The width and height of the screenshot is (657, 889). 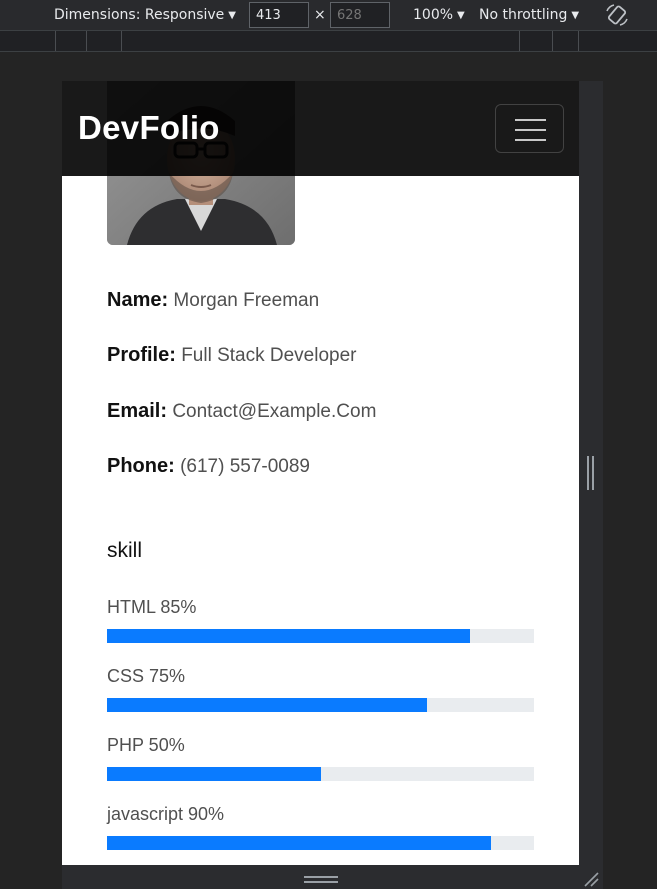 I want to click on email-value: Contact@Example.Com, so click(x=274, y=411).